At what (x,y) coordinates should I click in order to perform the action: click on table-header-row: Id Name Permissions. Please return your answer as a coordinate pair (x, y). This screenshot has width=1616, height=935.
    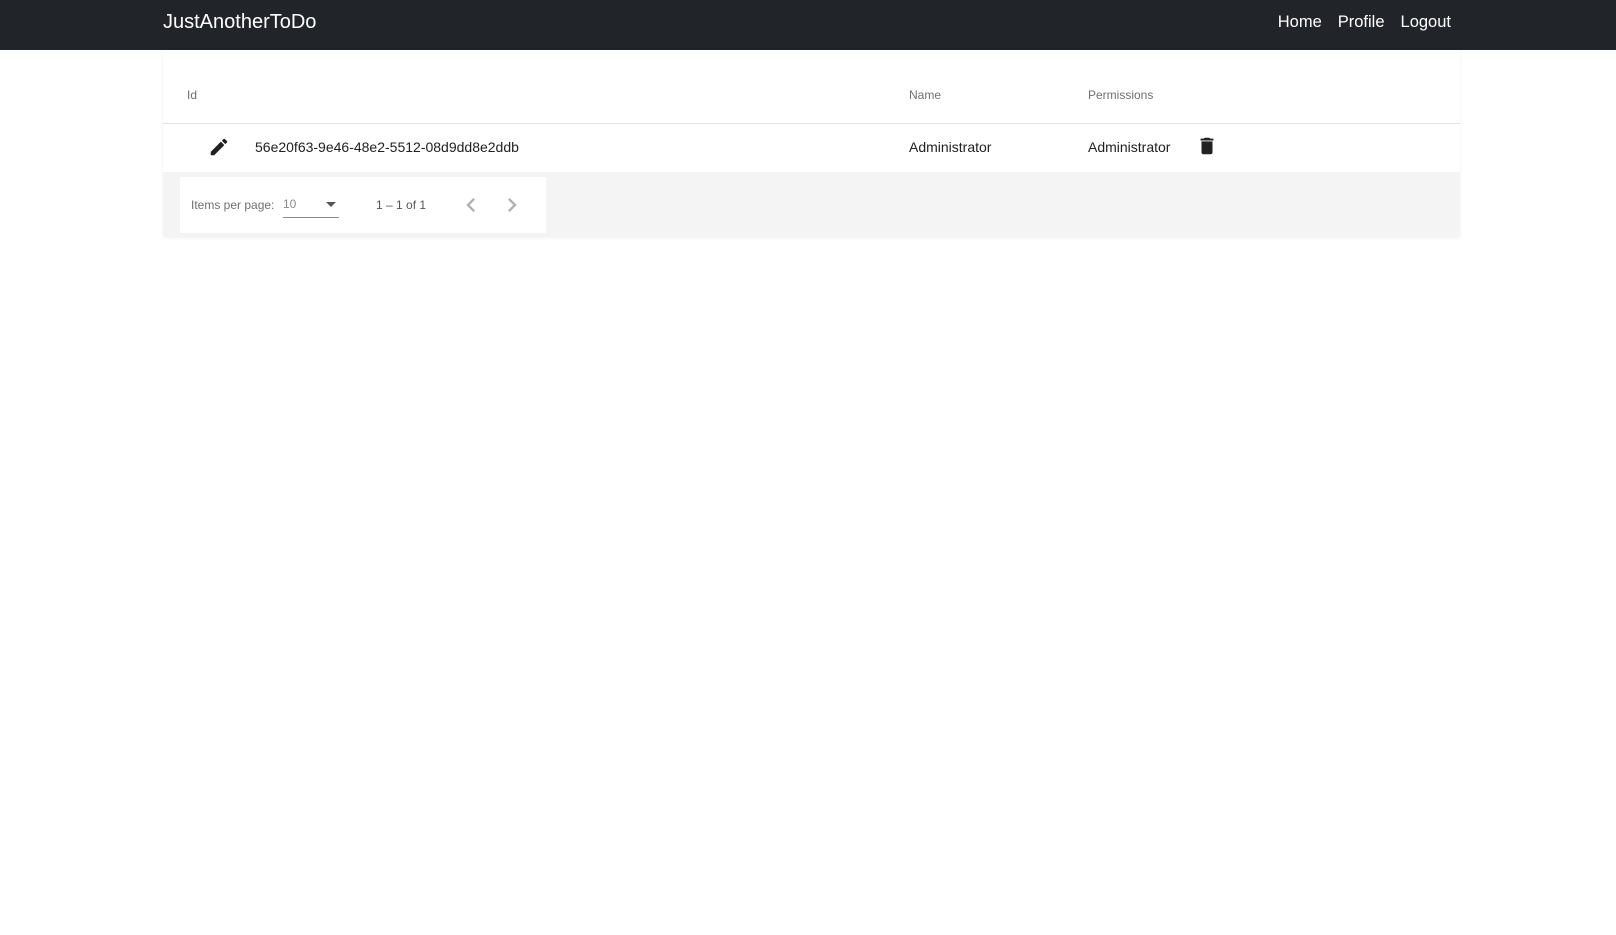
    Looking at the image, I should click on (811, 87).